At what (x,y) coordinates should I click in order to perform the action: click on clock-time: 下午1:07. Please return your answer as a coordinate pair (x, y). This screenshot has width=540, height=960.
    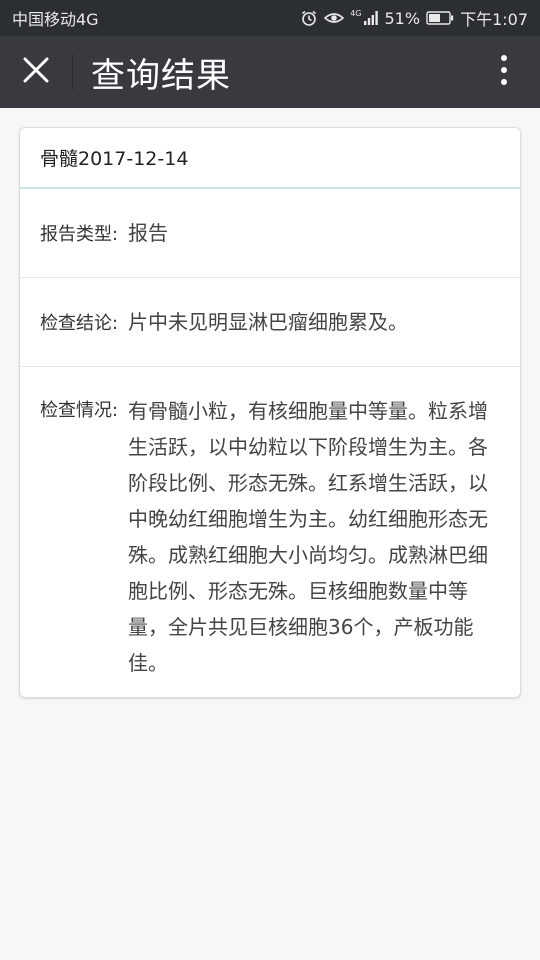
    Looking at the image, I should click on (494, 19).